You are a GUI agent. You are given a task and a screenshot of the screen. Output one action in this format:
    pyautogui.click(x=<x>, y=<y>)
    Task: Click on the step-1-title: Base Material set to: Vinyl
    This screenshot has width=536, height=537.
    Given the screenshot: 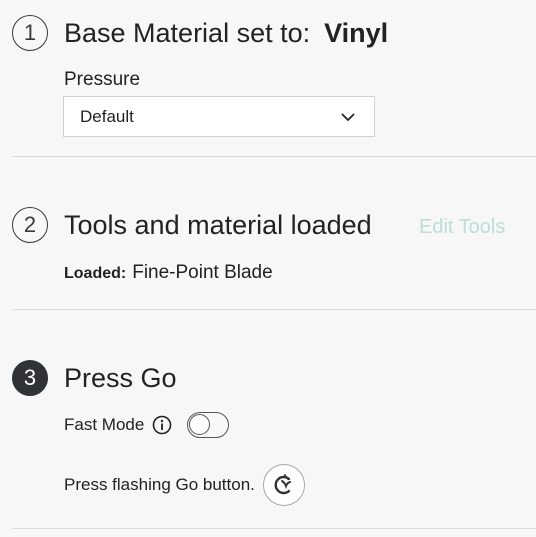 What is the action you would take?
    pyautogui.click(x=226, y=33)
    